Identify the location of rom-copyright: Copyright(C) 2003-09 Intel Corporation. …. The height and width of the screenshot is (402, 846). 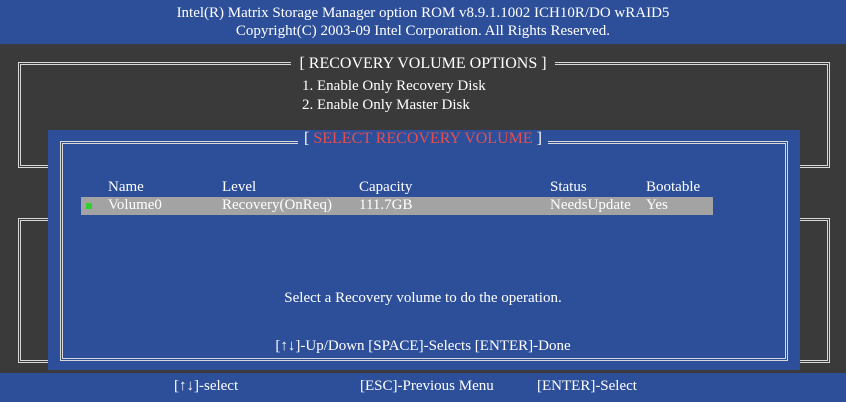
(423, 31).